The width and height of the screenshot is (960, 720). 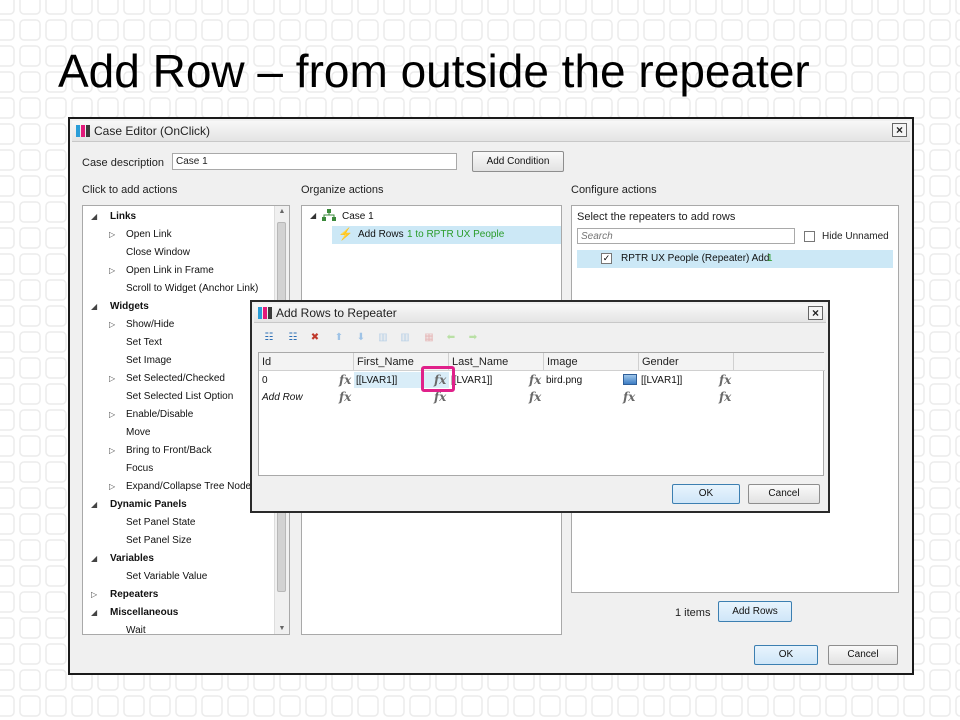 I want to click on action-item: Open Link in Frame, so click(x=170, y=270).